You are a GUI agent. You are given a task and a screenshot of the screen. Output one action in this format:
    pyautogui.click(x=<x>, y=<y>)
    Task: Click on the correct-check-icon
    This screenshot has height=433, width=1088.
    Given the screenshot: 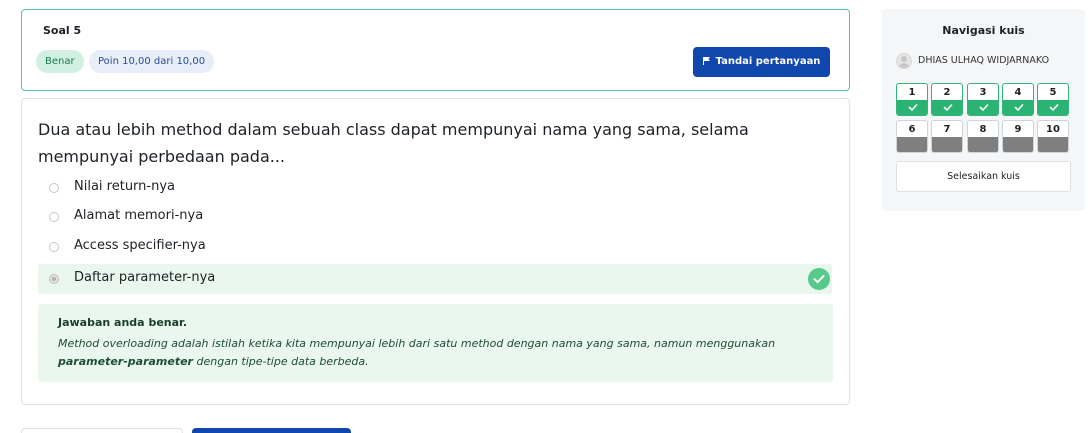 What is the action you would take?
    pyautogui.click(x=819, y=279)
    